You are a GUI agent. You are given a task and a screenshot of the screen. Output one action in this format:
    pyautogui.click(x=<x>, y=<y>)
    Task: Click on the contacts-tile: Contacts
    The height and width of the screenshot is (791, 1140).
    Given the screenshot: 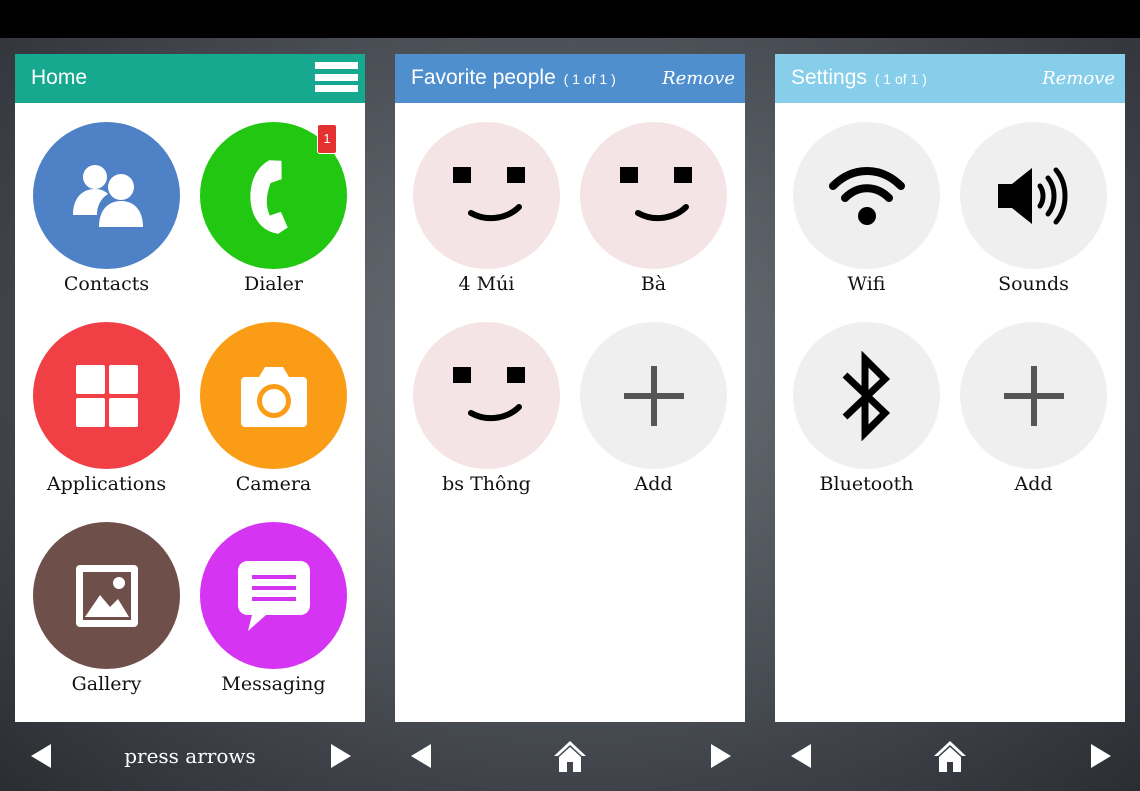 What is the action you would take?
    pyautogui.click(x=106, y=208)
    